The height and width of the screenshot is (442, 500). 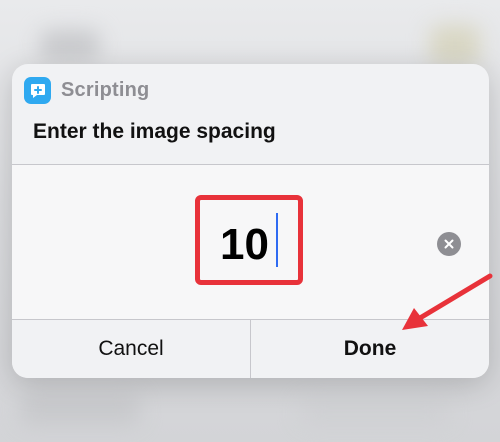 What do you see at coordinates (249, 240) in the screenshot?
I see `annotation-highlight-box` at bounding box center [249, 240].